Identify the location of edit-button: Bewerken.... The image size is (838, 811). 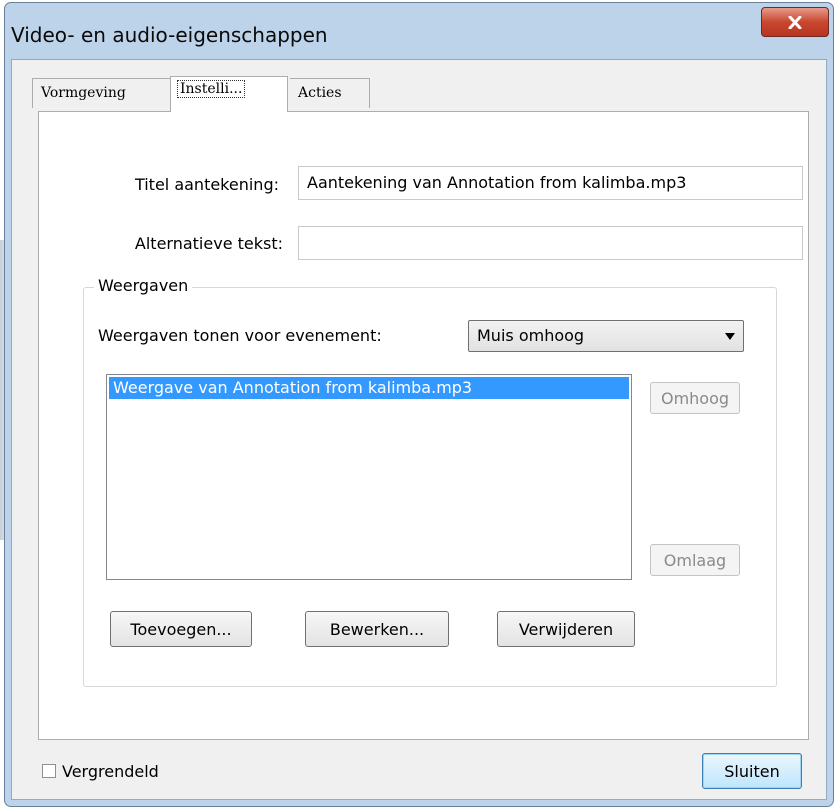
(377, 629).